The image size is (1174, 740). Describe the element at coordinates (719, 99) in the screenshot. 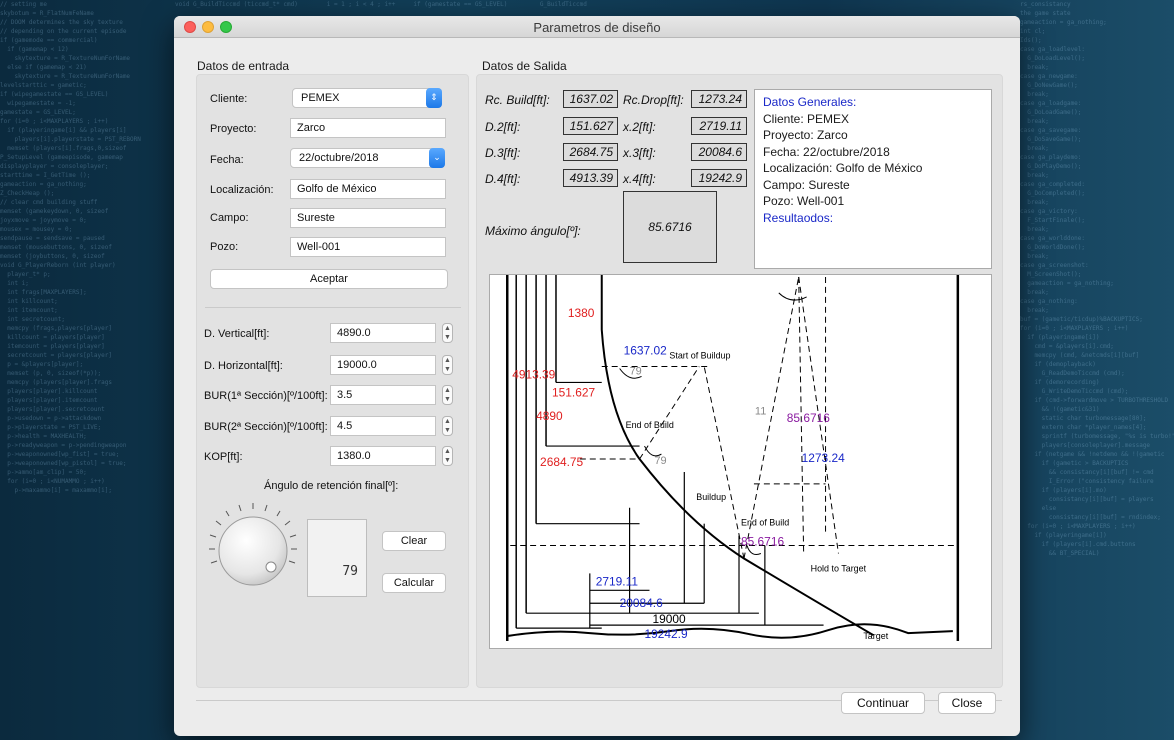

I see `rc-drop-value: 1273.24` at that location.